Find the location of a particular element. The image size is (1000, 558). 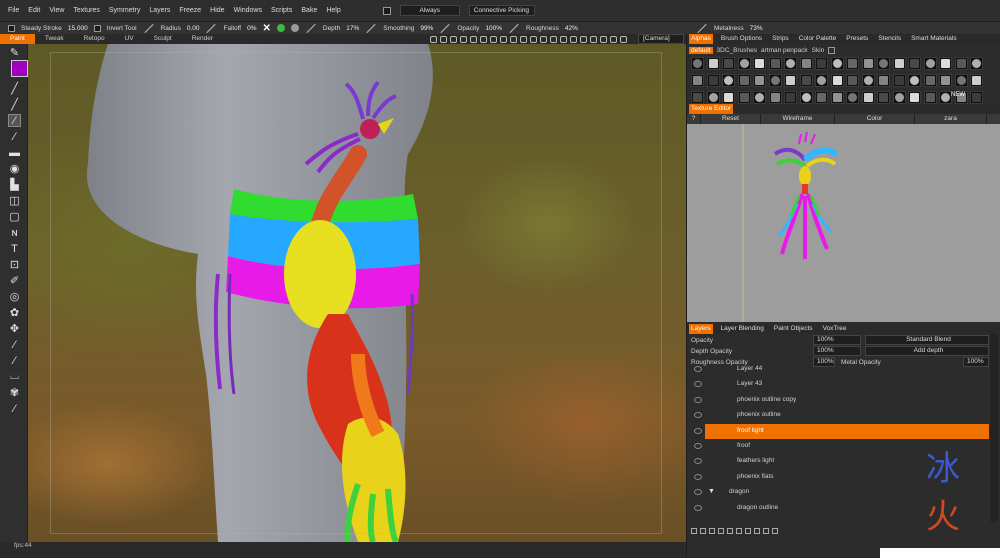

clone-tool-icon: ◫ is located at coordinates (14, 200).